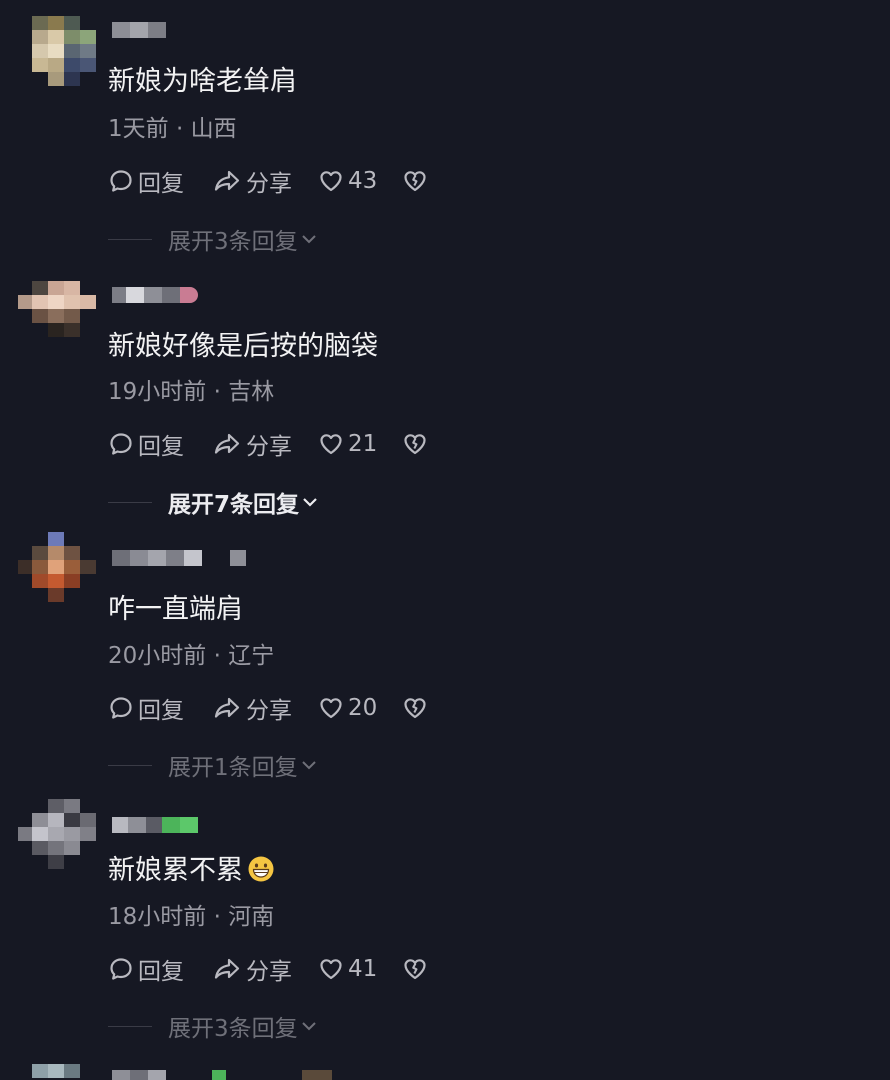 This screenshot has width=890, height=1080. I want to click on like-button: 43, so click(347, 181).